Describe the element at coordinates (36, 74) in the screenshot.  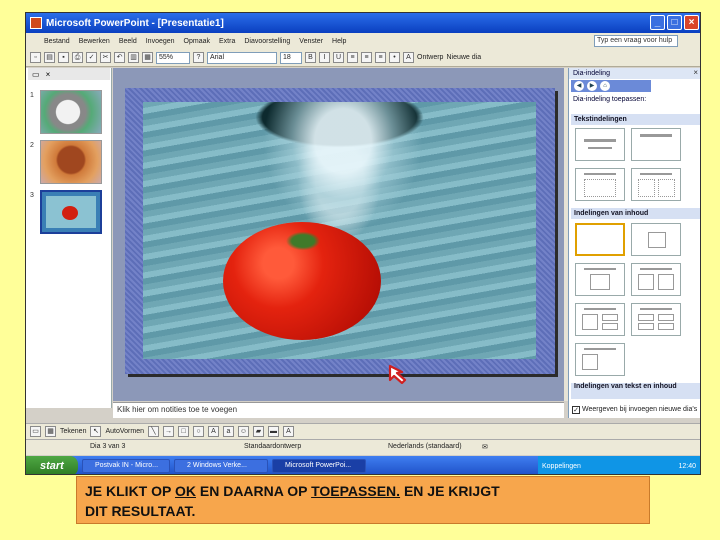
I see `tab-slides: ▭` at that location.